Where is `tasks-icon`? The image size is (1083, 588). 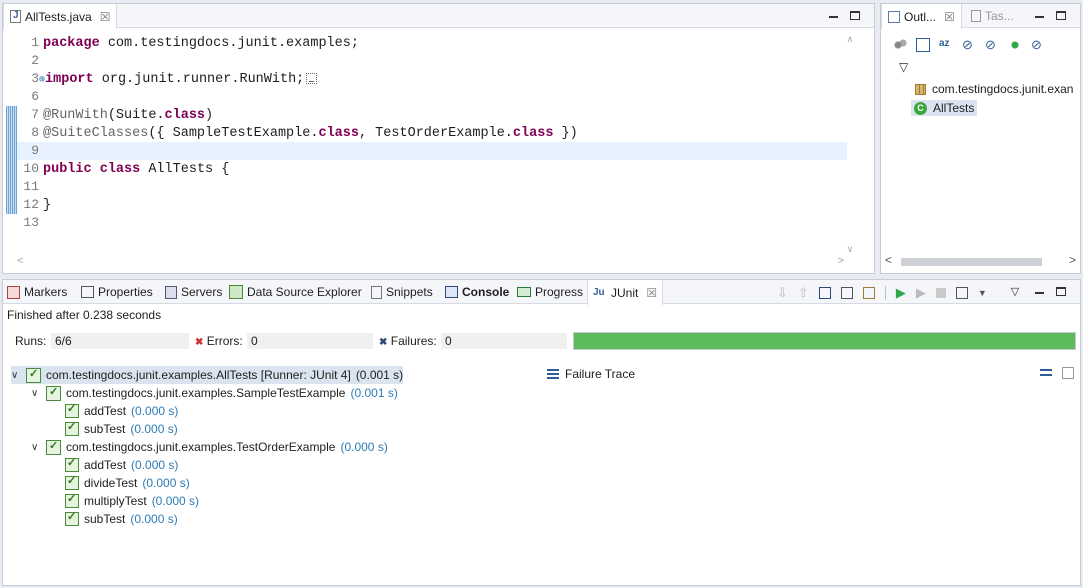
tasks-icon is located at coordinates (976, 16).